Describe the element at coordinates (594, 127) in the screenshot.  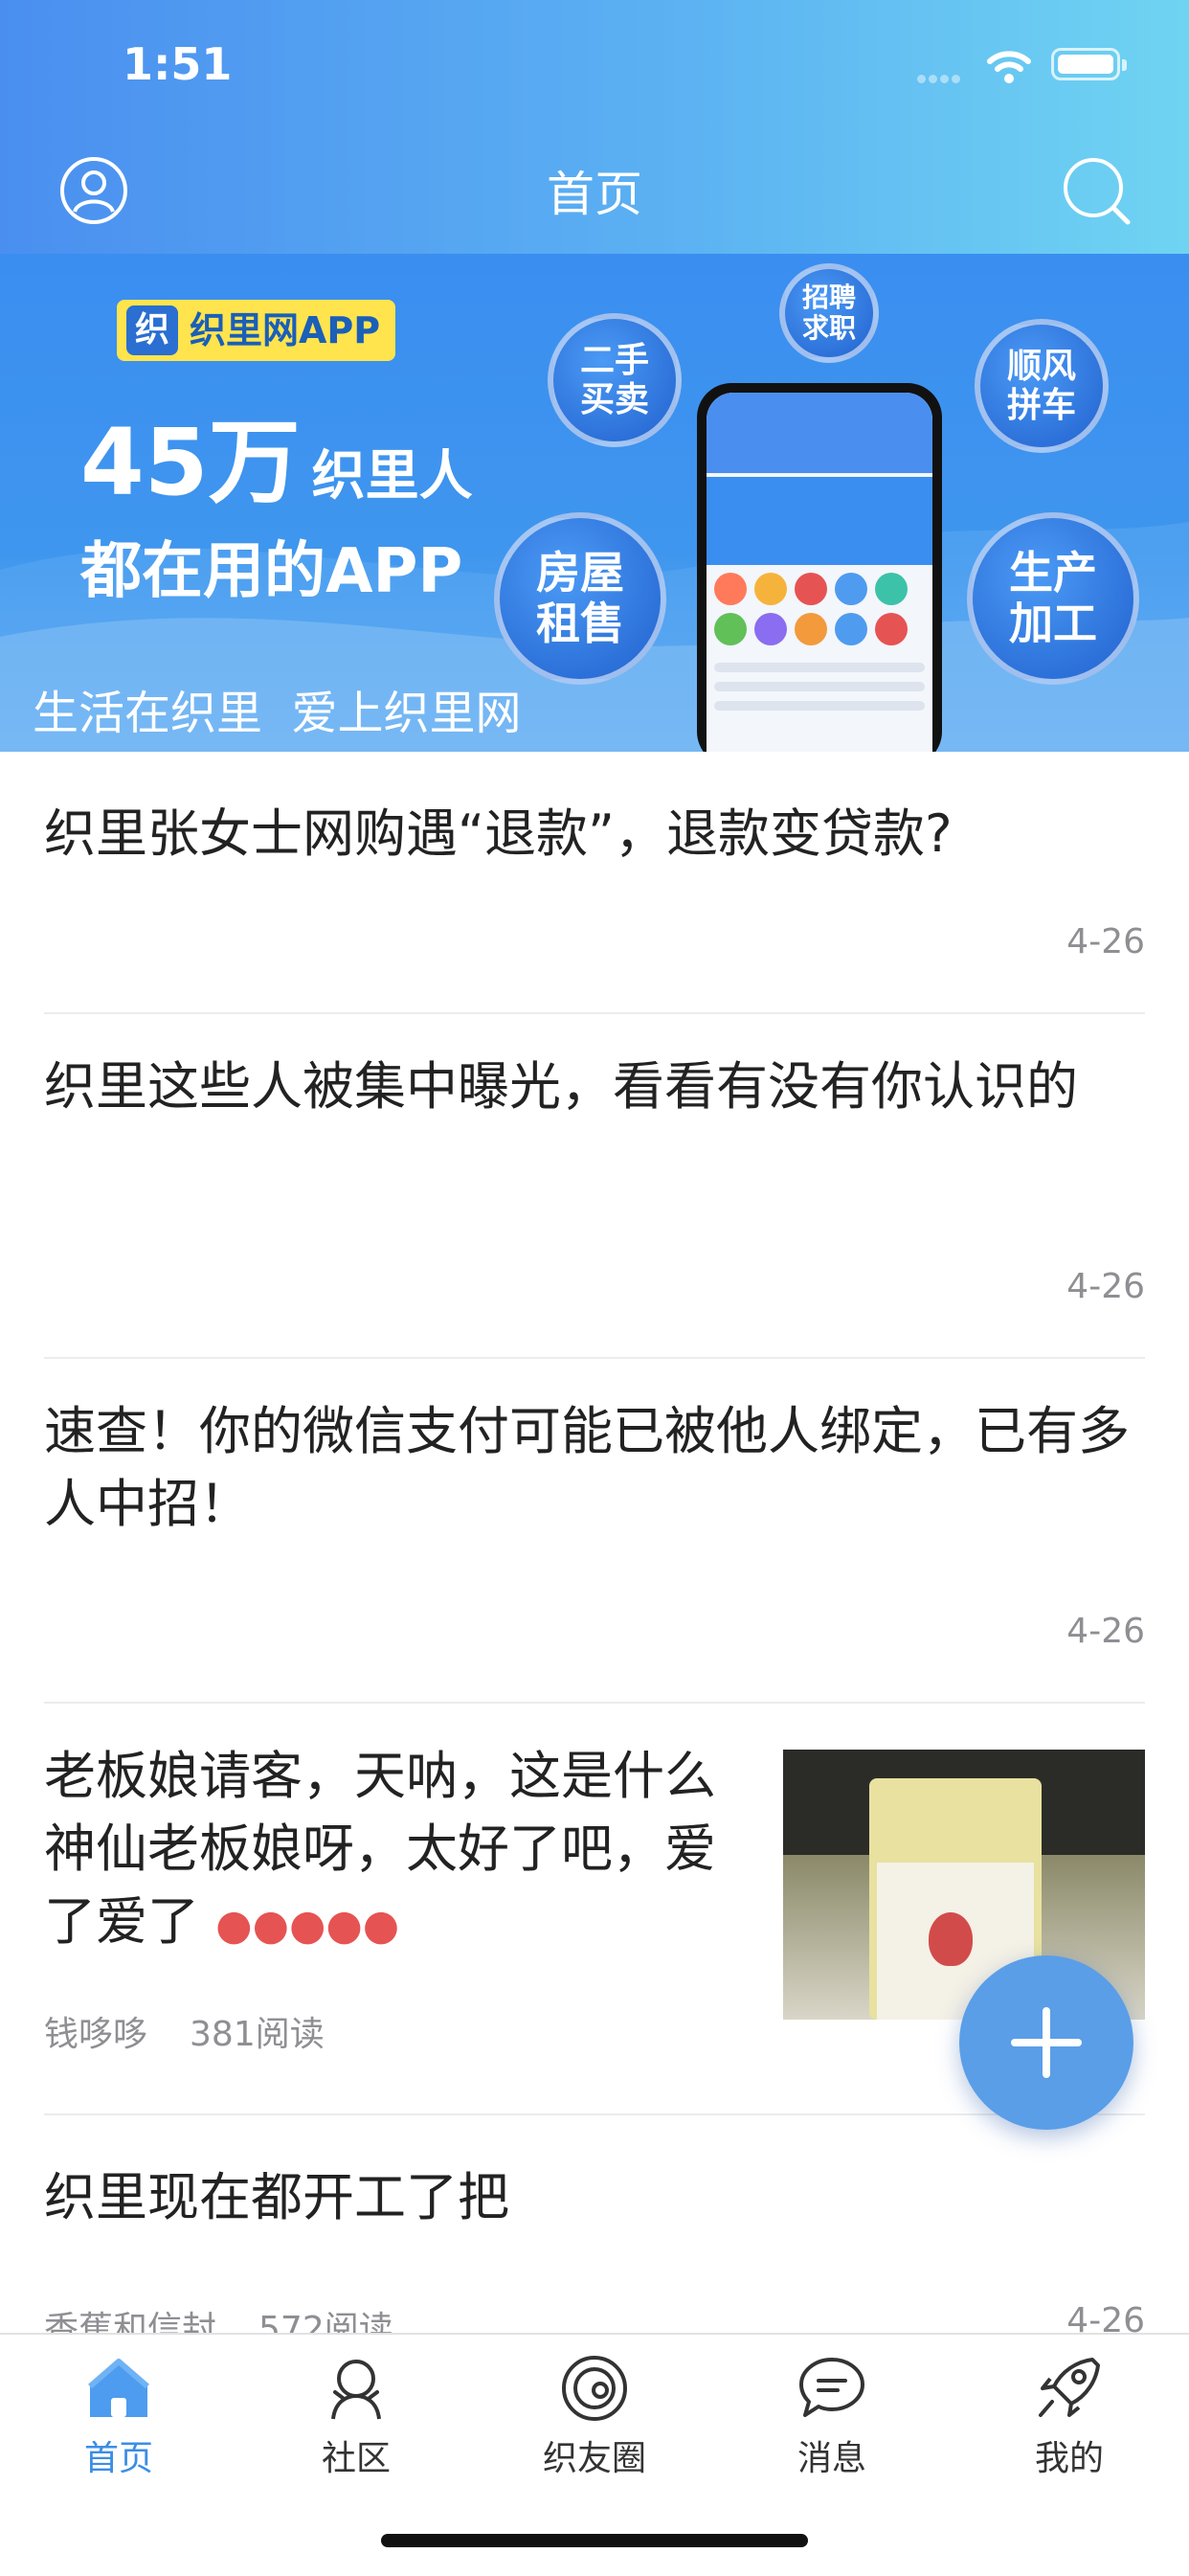
I see `header-bar: 1:51 首页` at that location.